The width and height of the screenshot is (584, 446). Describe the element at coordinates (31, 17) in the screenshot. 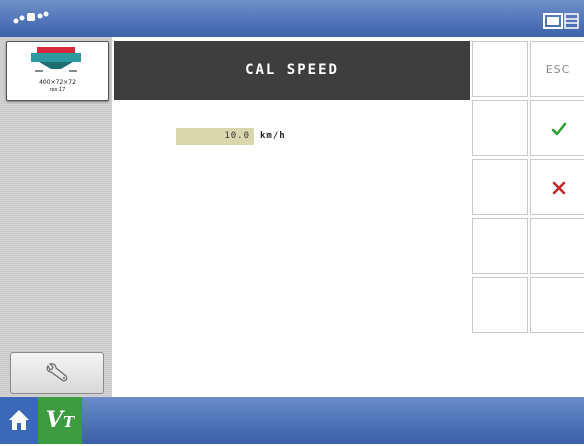

I see `satellite-signal-icon` at that location.